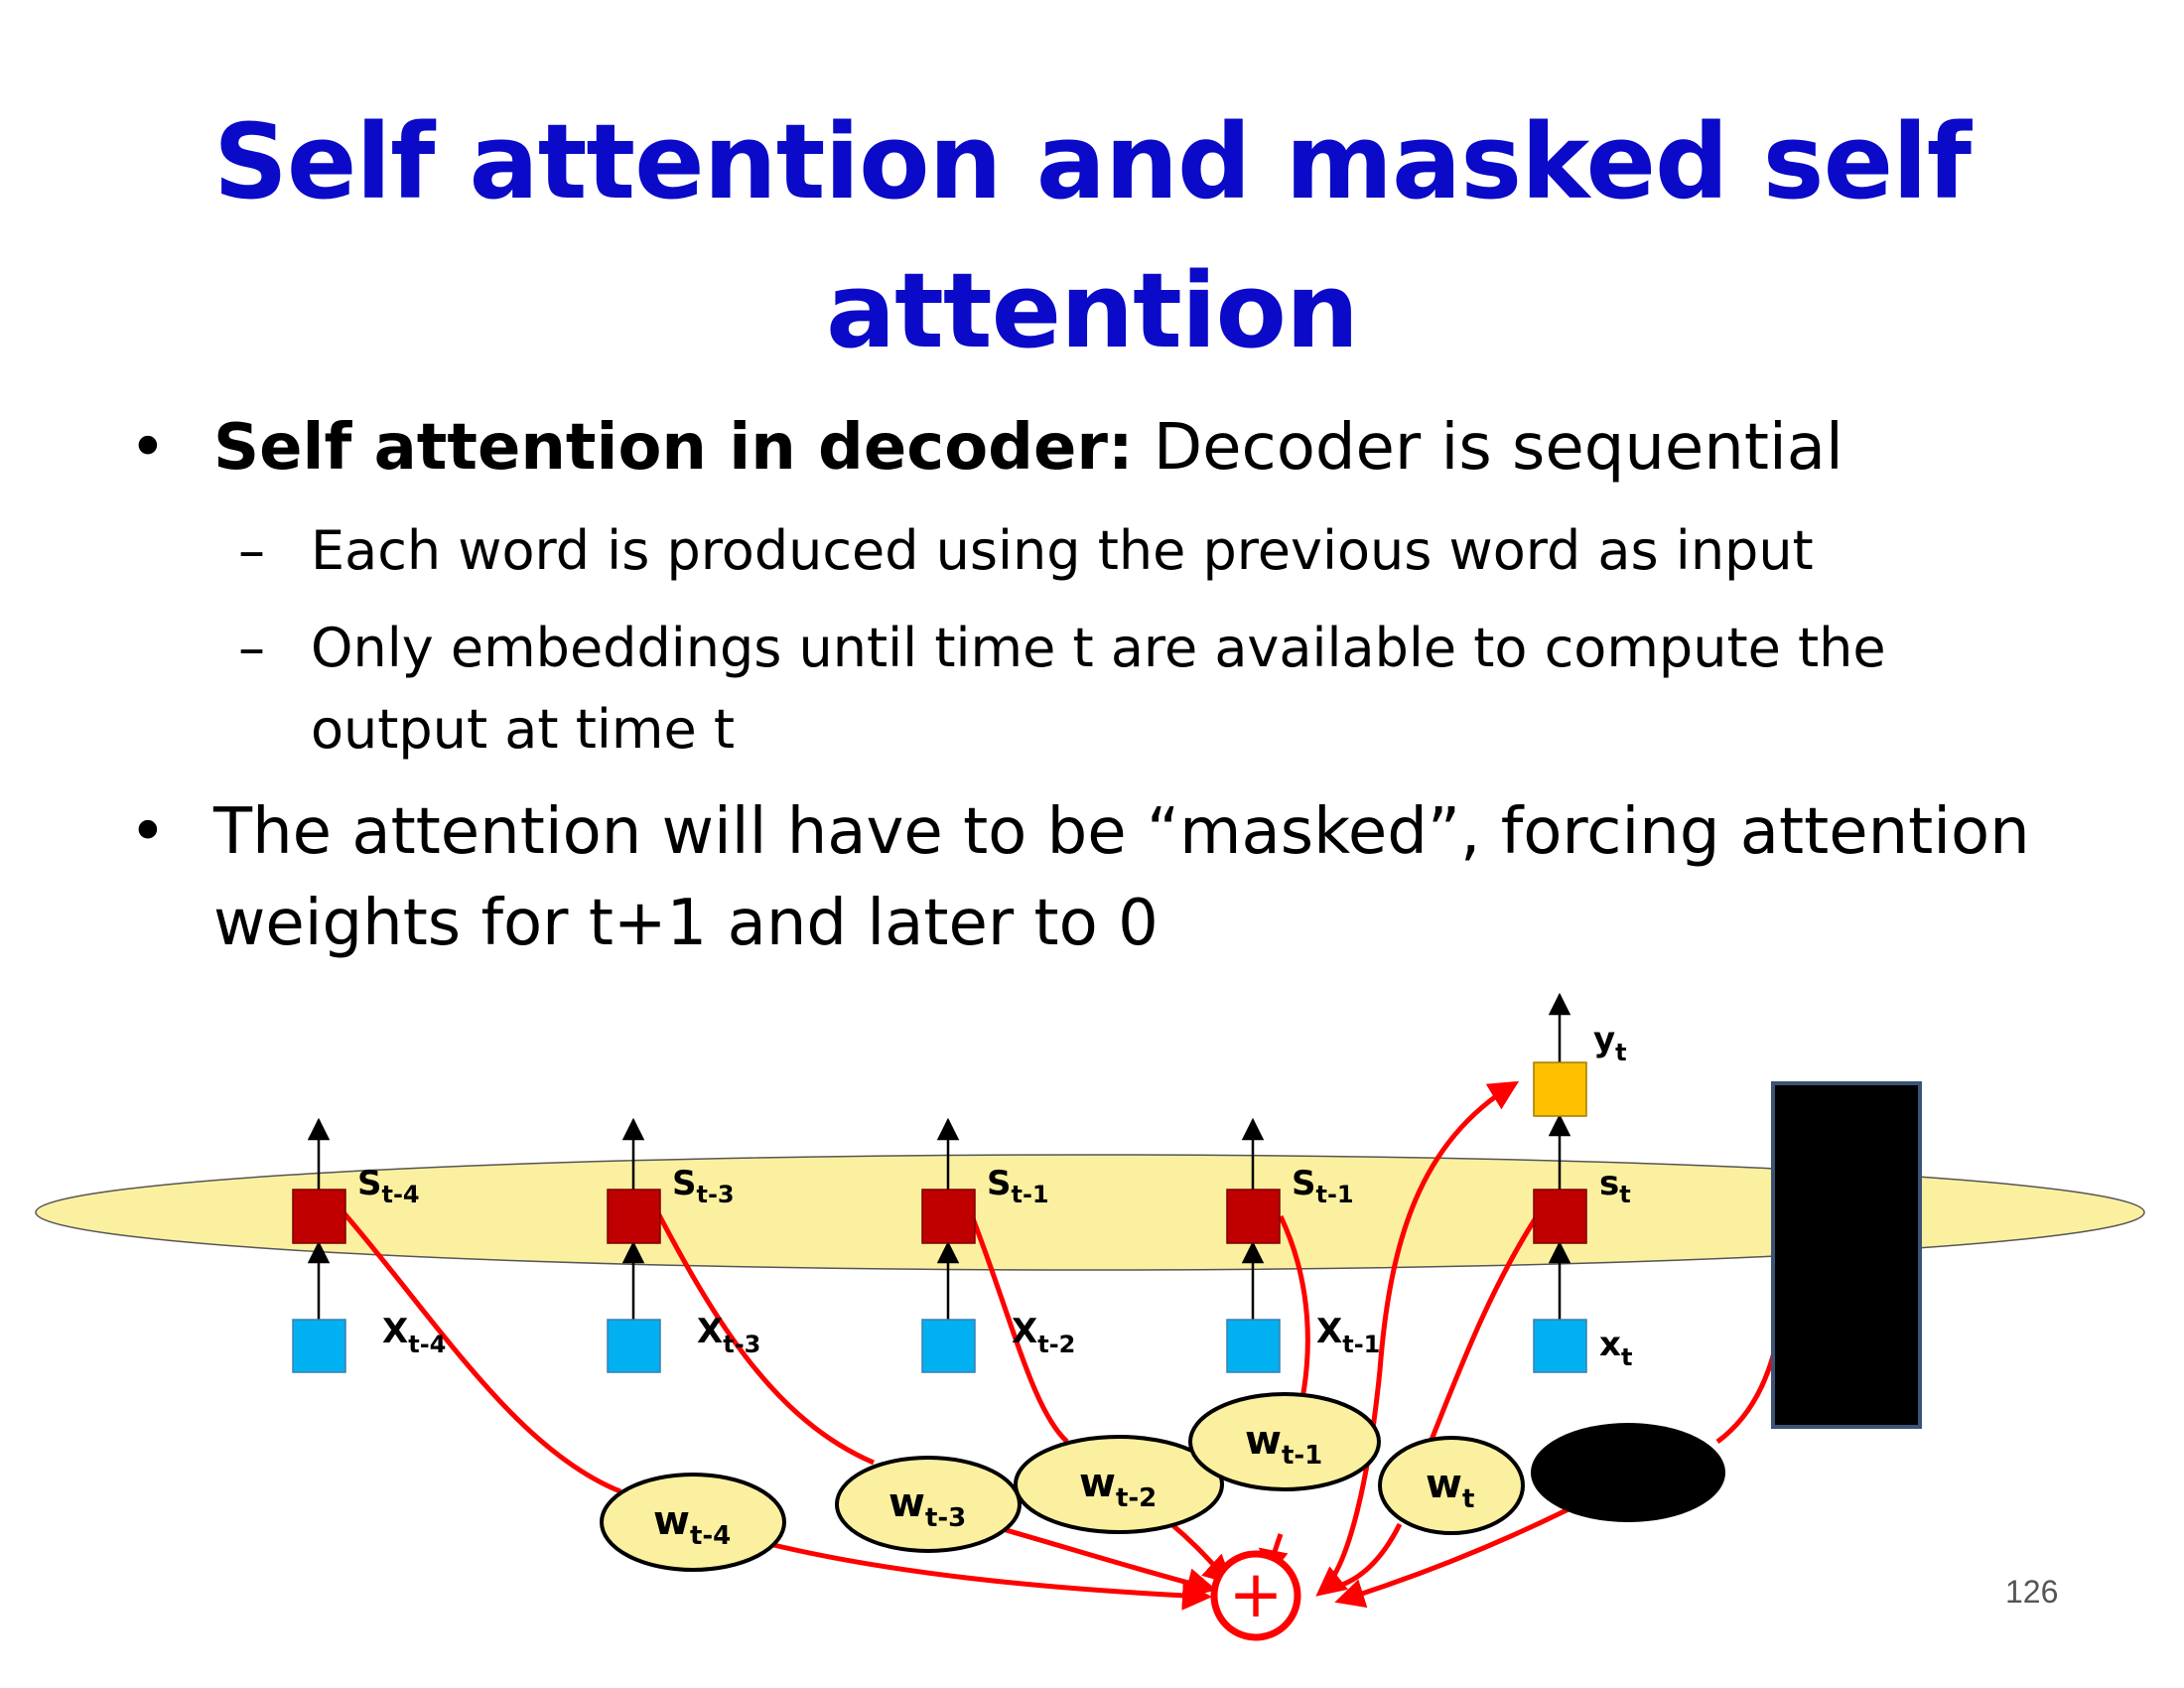 The width and height of the screenshot is (2184, 1688). Describe the element at coordinates (1043, 1335) in the screenshot. I see `input-label: Xt-2` at that location.